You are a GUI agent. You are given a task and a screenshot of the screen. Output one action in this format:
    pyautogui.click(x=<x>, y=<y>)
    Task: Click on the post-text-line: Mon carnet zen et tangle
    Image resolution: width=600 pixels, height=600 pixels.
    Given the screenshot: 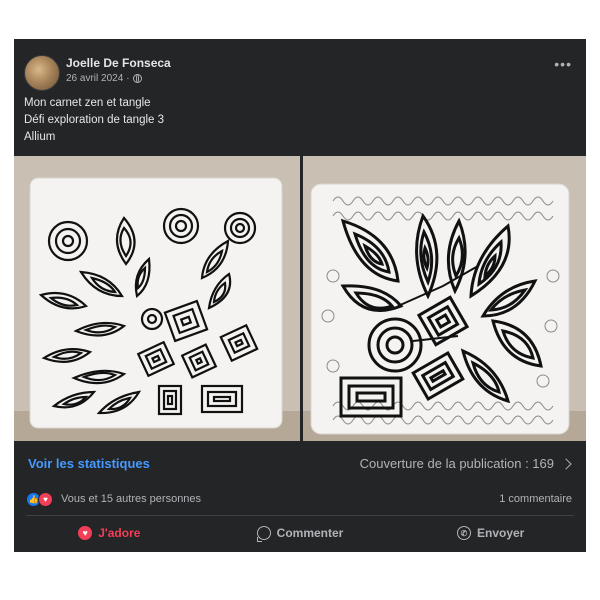 What is the action you would take?
    pyautogui.click(x=87, y=103)
    